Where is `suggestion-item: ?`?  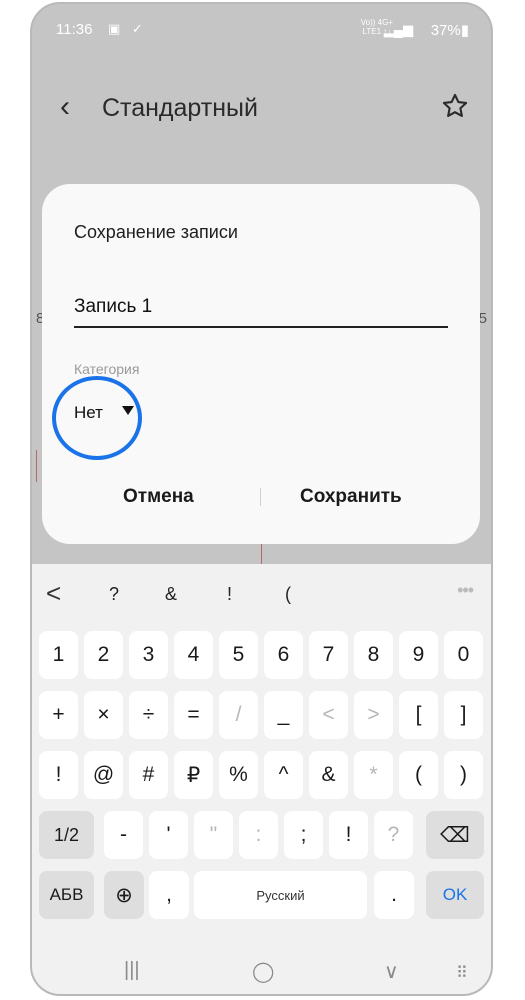
suggestion-item: ? is located at coordinates (114, 594).